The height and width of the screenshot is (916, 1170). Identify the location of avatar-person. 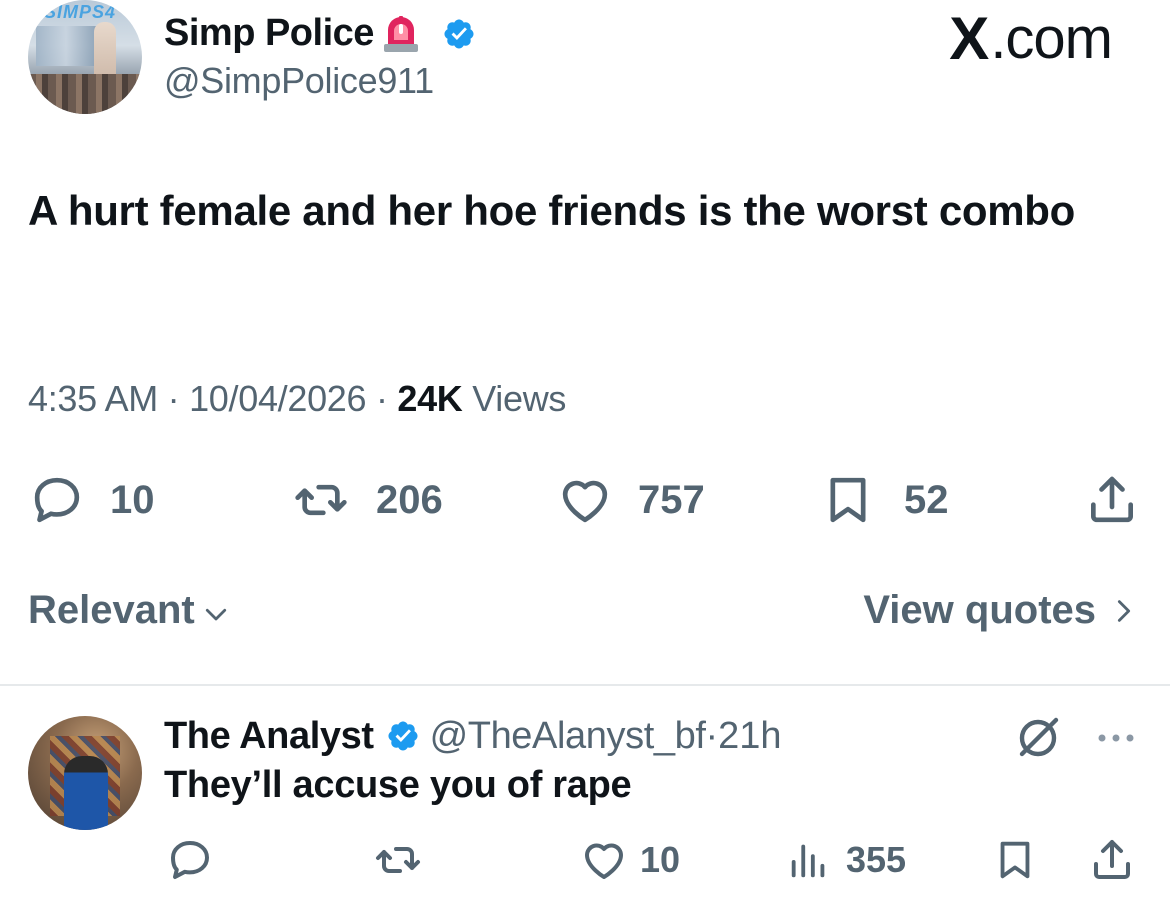
(86, 793).